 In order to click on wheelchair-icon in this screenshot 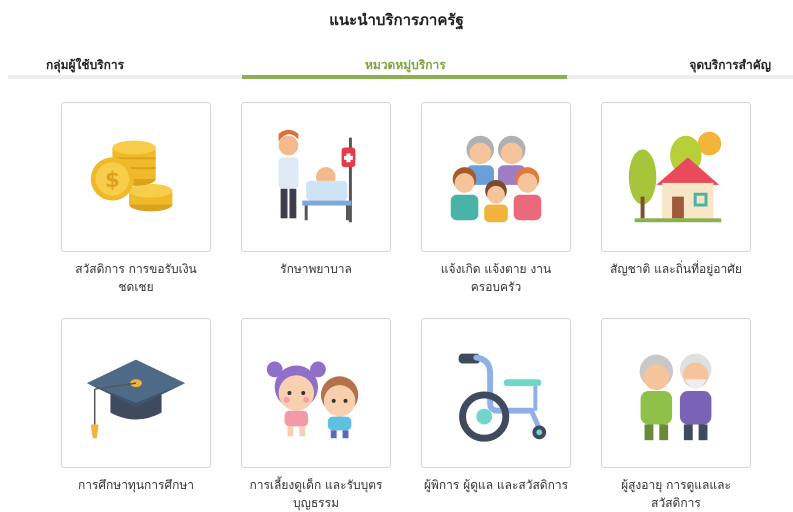, I will do `click(502, 397)`.